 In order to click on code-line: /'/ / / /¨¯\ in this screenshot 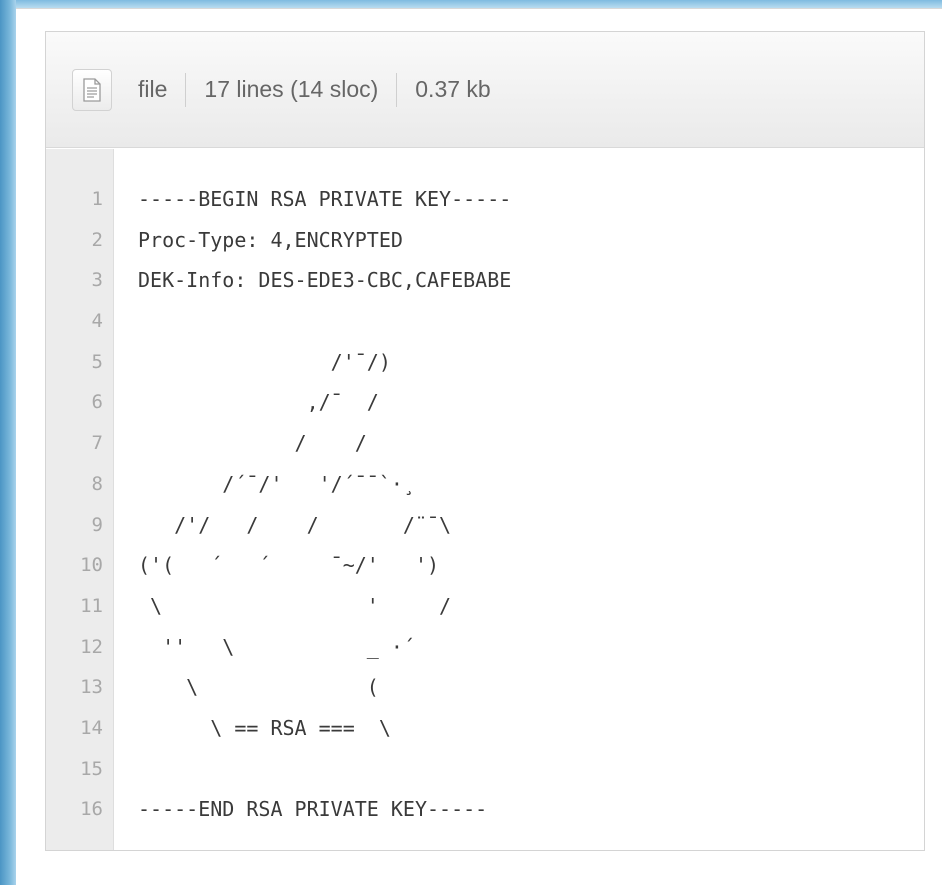, I will do `click(295, 524)`.